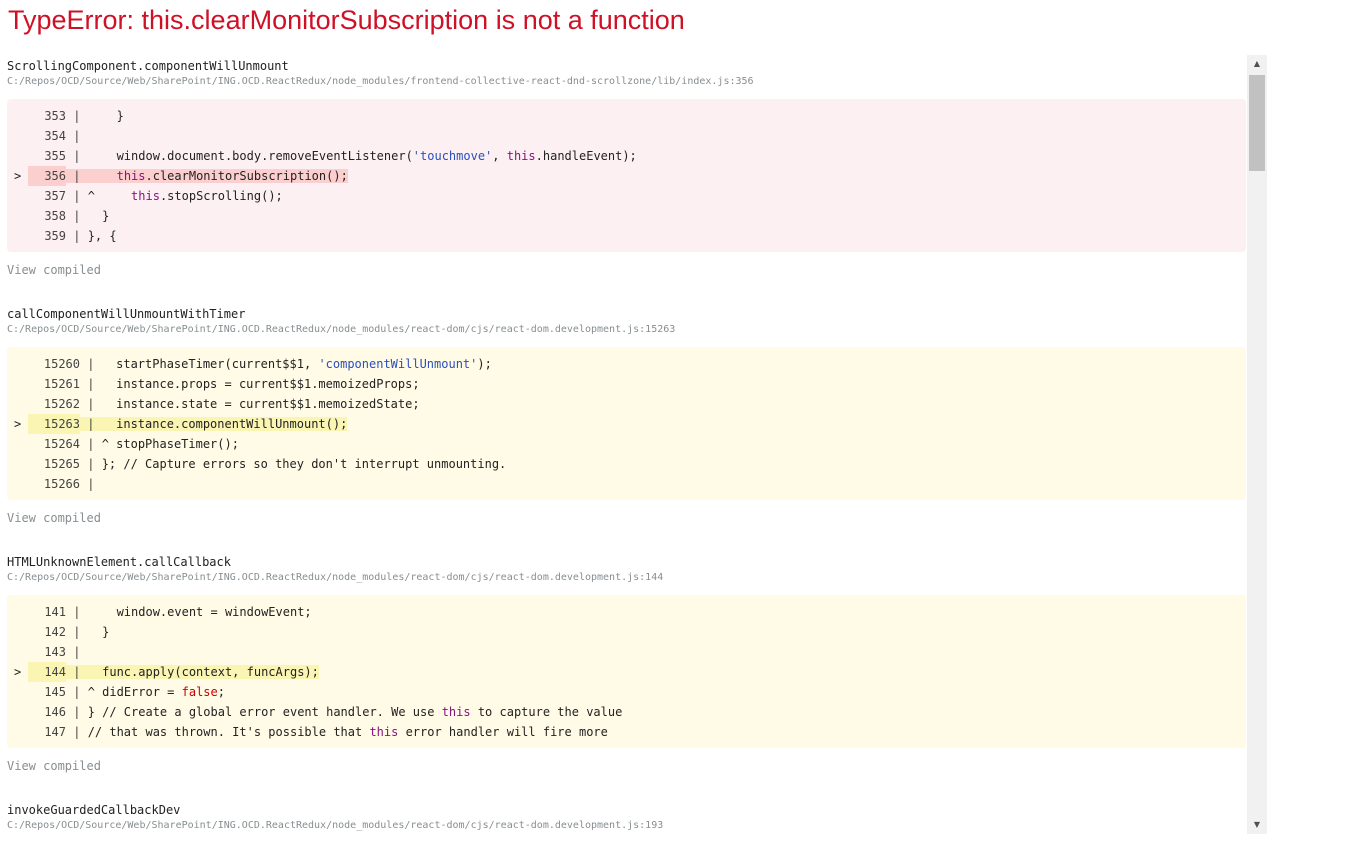 This screenshot has height=841, width=1346. Describe the element at coordinates (626, 196) in the screenshot. I see `code-line: 357 | ^ this.stopScrolling();` at that location.